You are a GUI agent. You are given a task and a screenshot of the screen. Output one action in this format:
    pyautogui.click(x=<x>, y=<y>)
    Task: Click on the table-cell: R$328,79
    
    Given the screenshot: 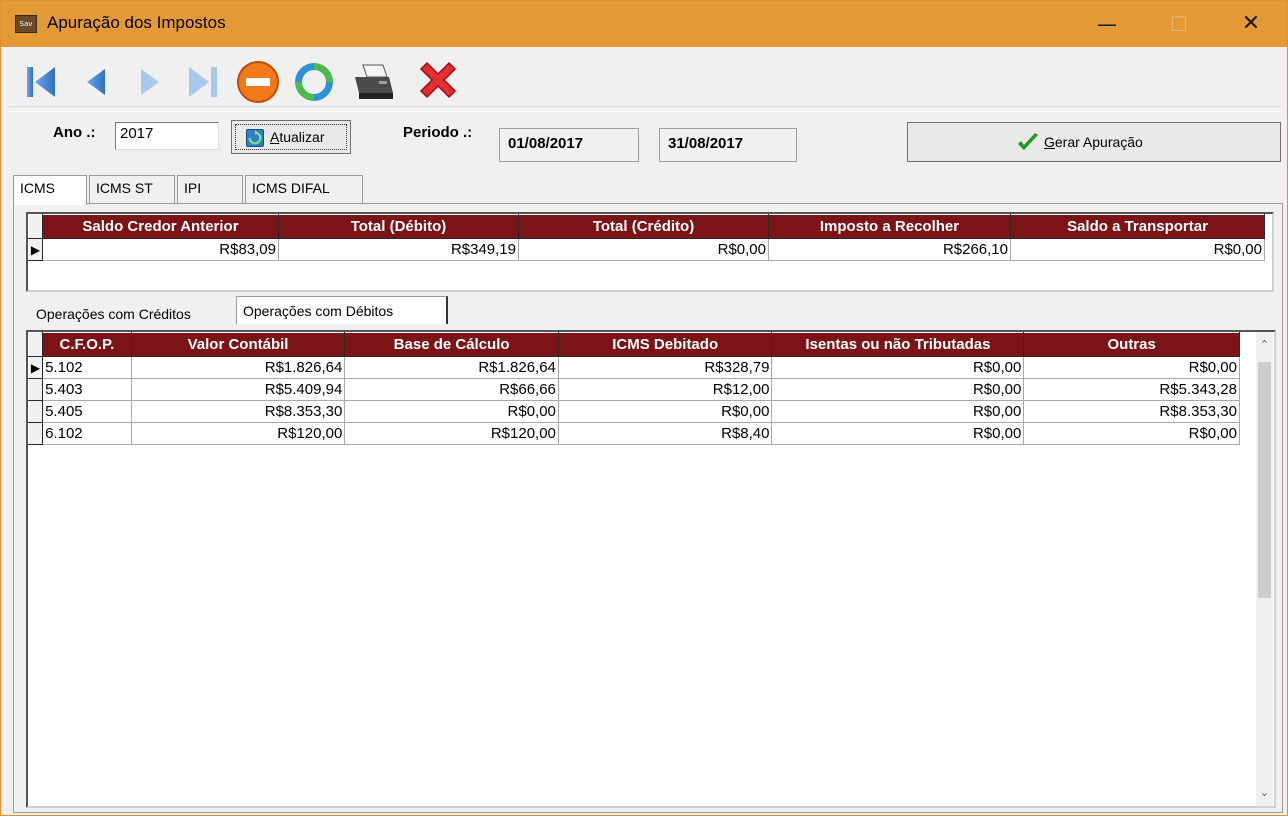 What is the action you would take?
    pyautogui.click(x=665, y=367)
    